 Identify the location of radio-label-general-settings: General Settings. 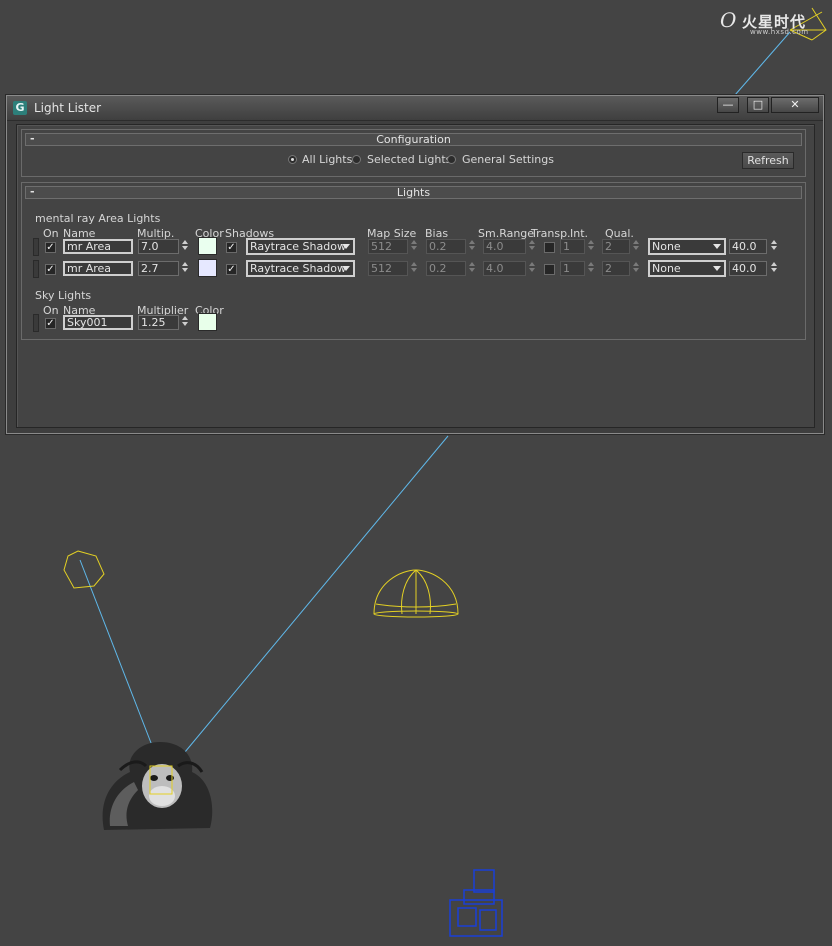
(508, 159).